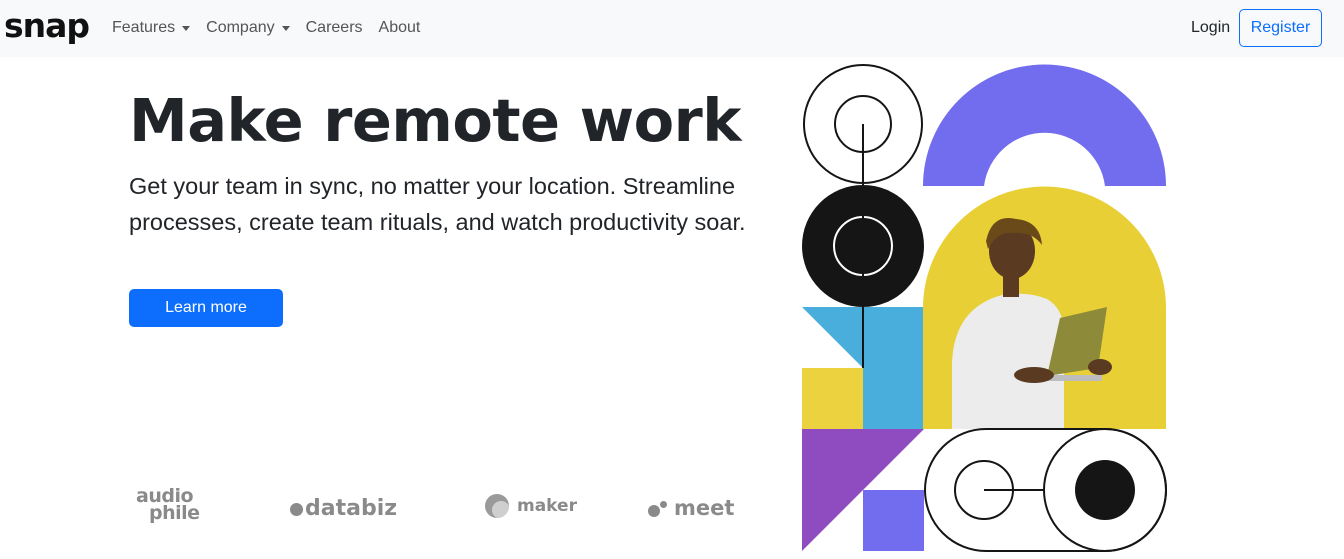 The width and height of the screenshot is (1344, 559). What do you see at coordinates (334, 28) in the screenshot?
I see `nav-careers-link: Careers` at bounding box center [334, 28].